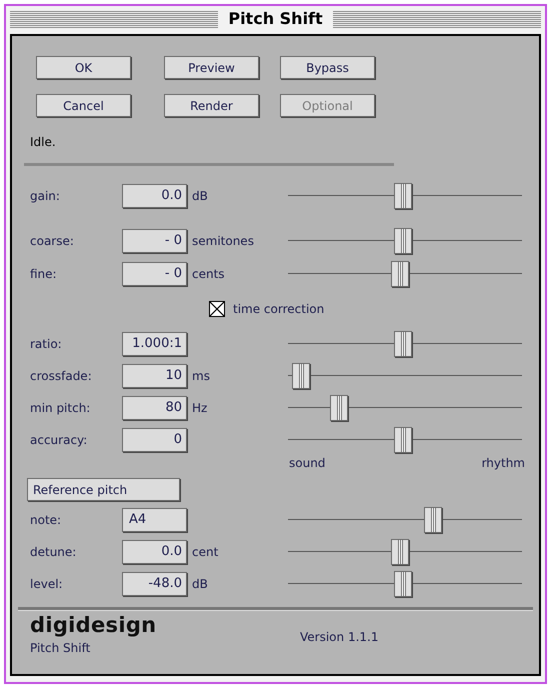 The image size is (555, 690). Describe the element at coordinates (46, 520) in the screenshot. I see `parameter-label: note:` at that location.